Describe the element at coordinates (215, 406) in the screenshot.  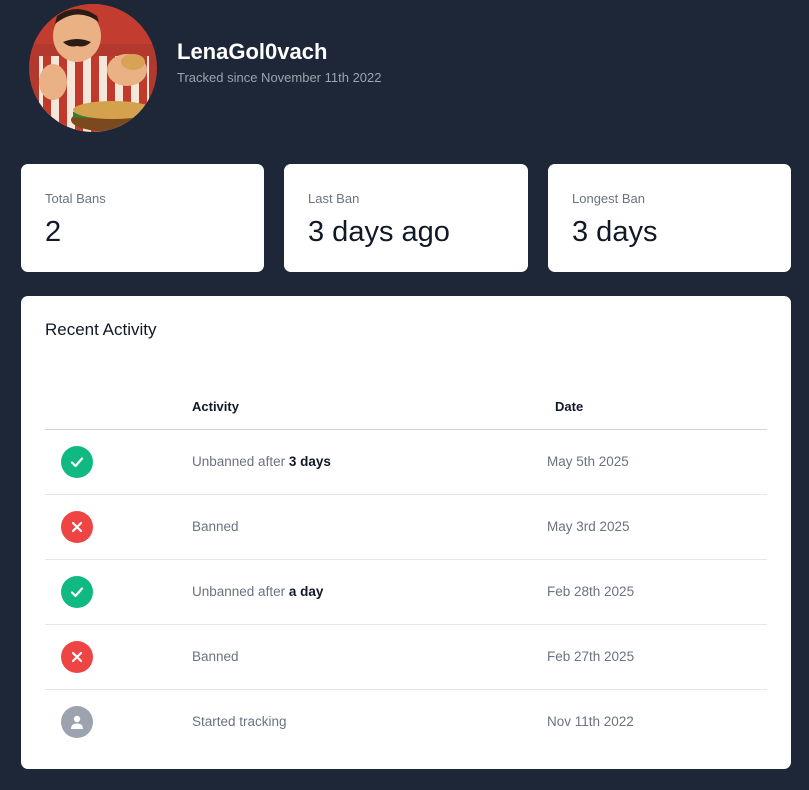
I see `column-header-activity: Activity` at that location.